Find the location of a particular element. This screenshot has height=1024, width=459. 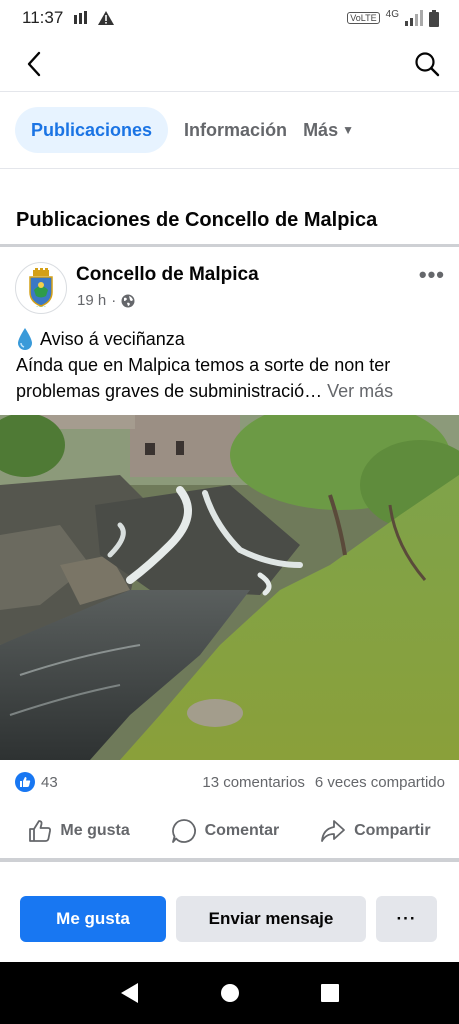

share-action-label: Compartir is located at coordinates (392, 830).